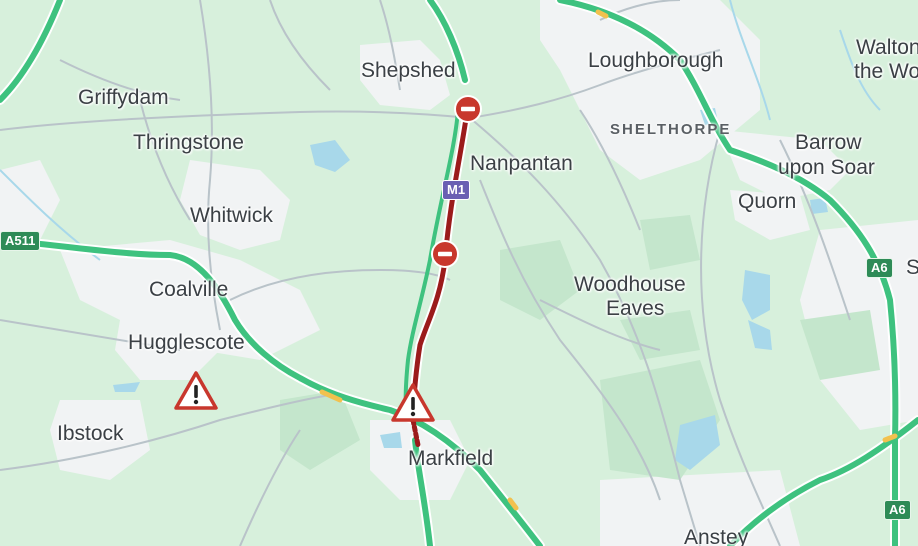 The width and height of the screenshot is (918, 546). What do you see at coordinates (716, 536) in the screenshot?
I see `place-label-anstey: Anstey` at bounding box center [716, 536].